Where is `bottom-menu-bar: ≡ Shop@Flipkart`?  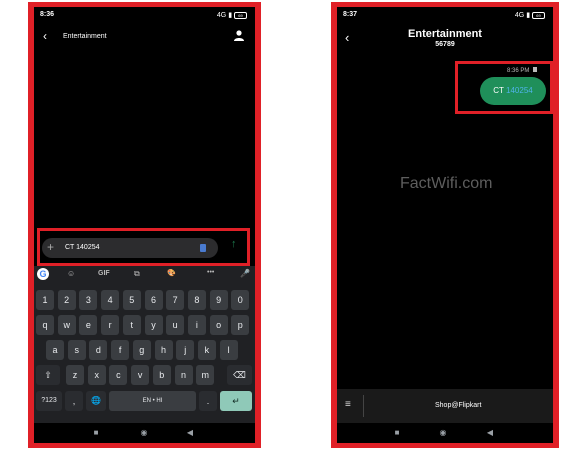 bottom-menu-bar: ≡ Shop@Flipkart is located at coordinates (445, 406).